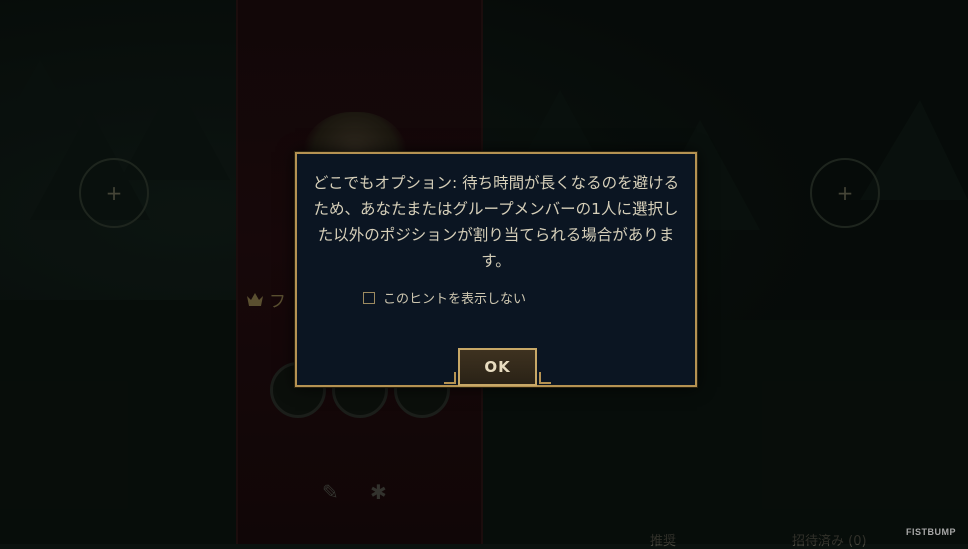  Describe the element at coordinates (931, 532) in the screenshot. I see `watermark: FISTBUMP` at that location.